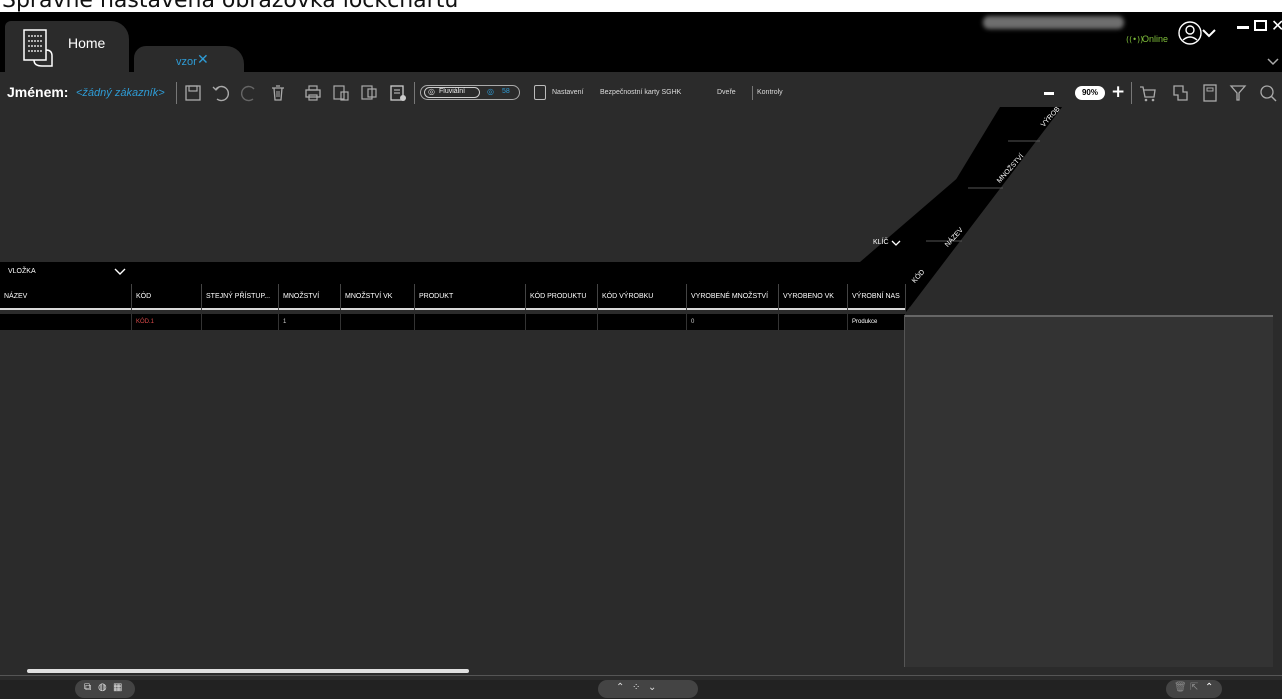 The width and height of the screenshot is (1282, 699). I want to click on filter-right-label: 58, so click(506, 91).